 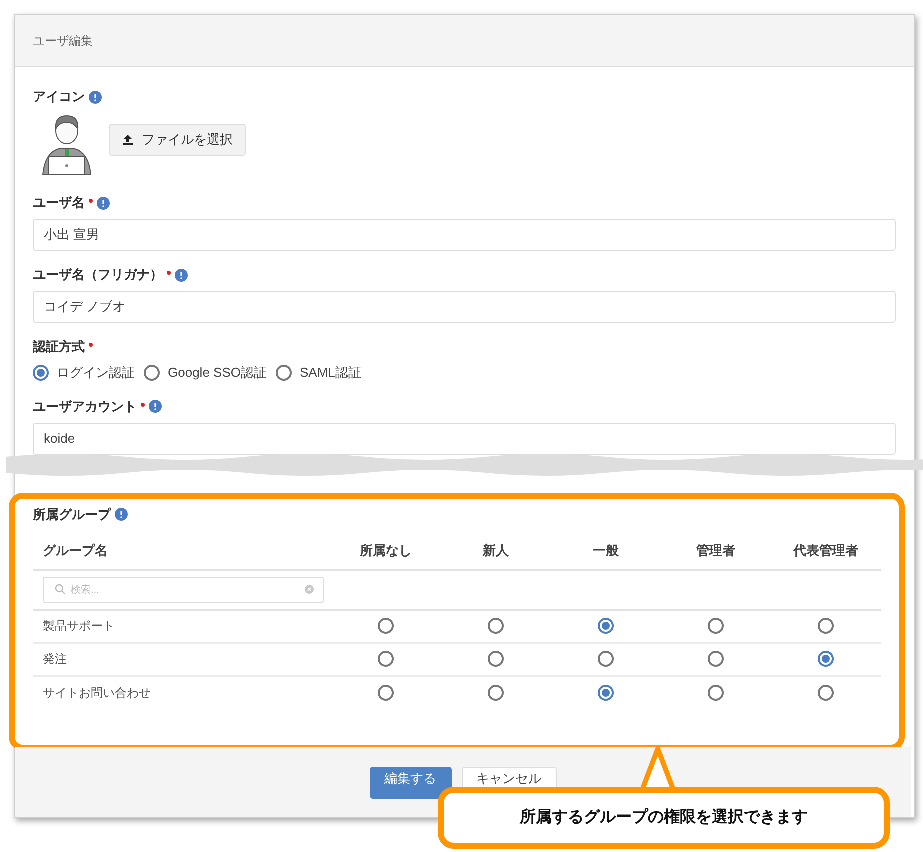 What do you see at coordinates (177, 140) in the screenshot?
I see `file-select-button: ファイルを選択` at bounding box center [177, 140].